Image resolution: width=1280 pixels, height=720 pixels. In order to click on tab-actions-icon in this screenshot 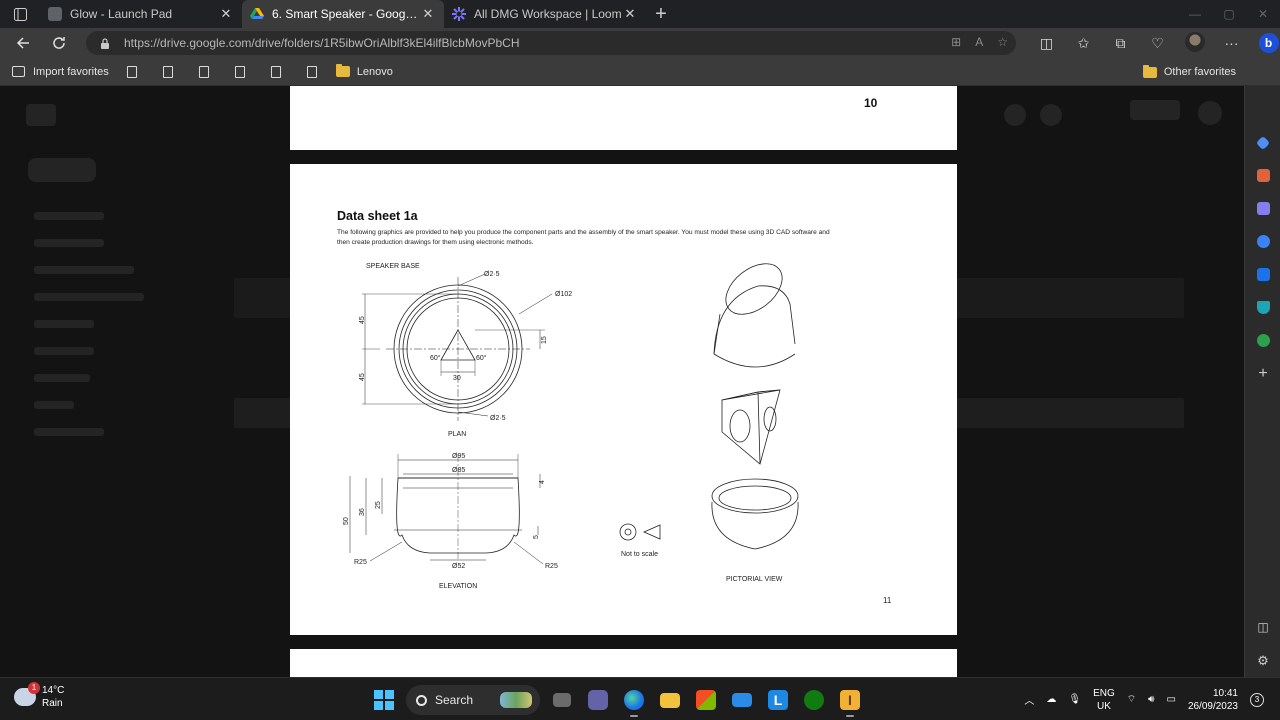, I will do `click(20, 14)`.